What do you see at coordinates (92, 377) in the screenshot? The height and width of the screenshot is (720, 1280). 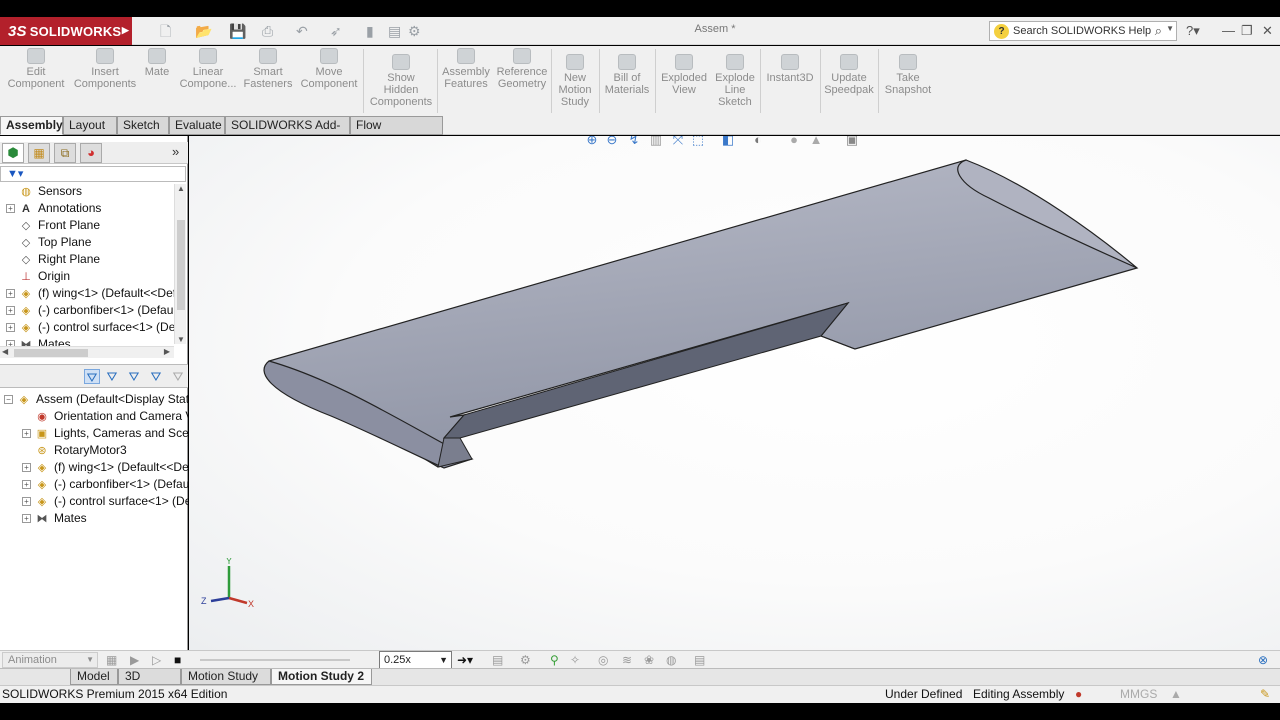 I see `filter-animation-icon: ⛛` at bounding box center [92, 377].